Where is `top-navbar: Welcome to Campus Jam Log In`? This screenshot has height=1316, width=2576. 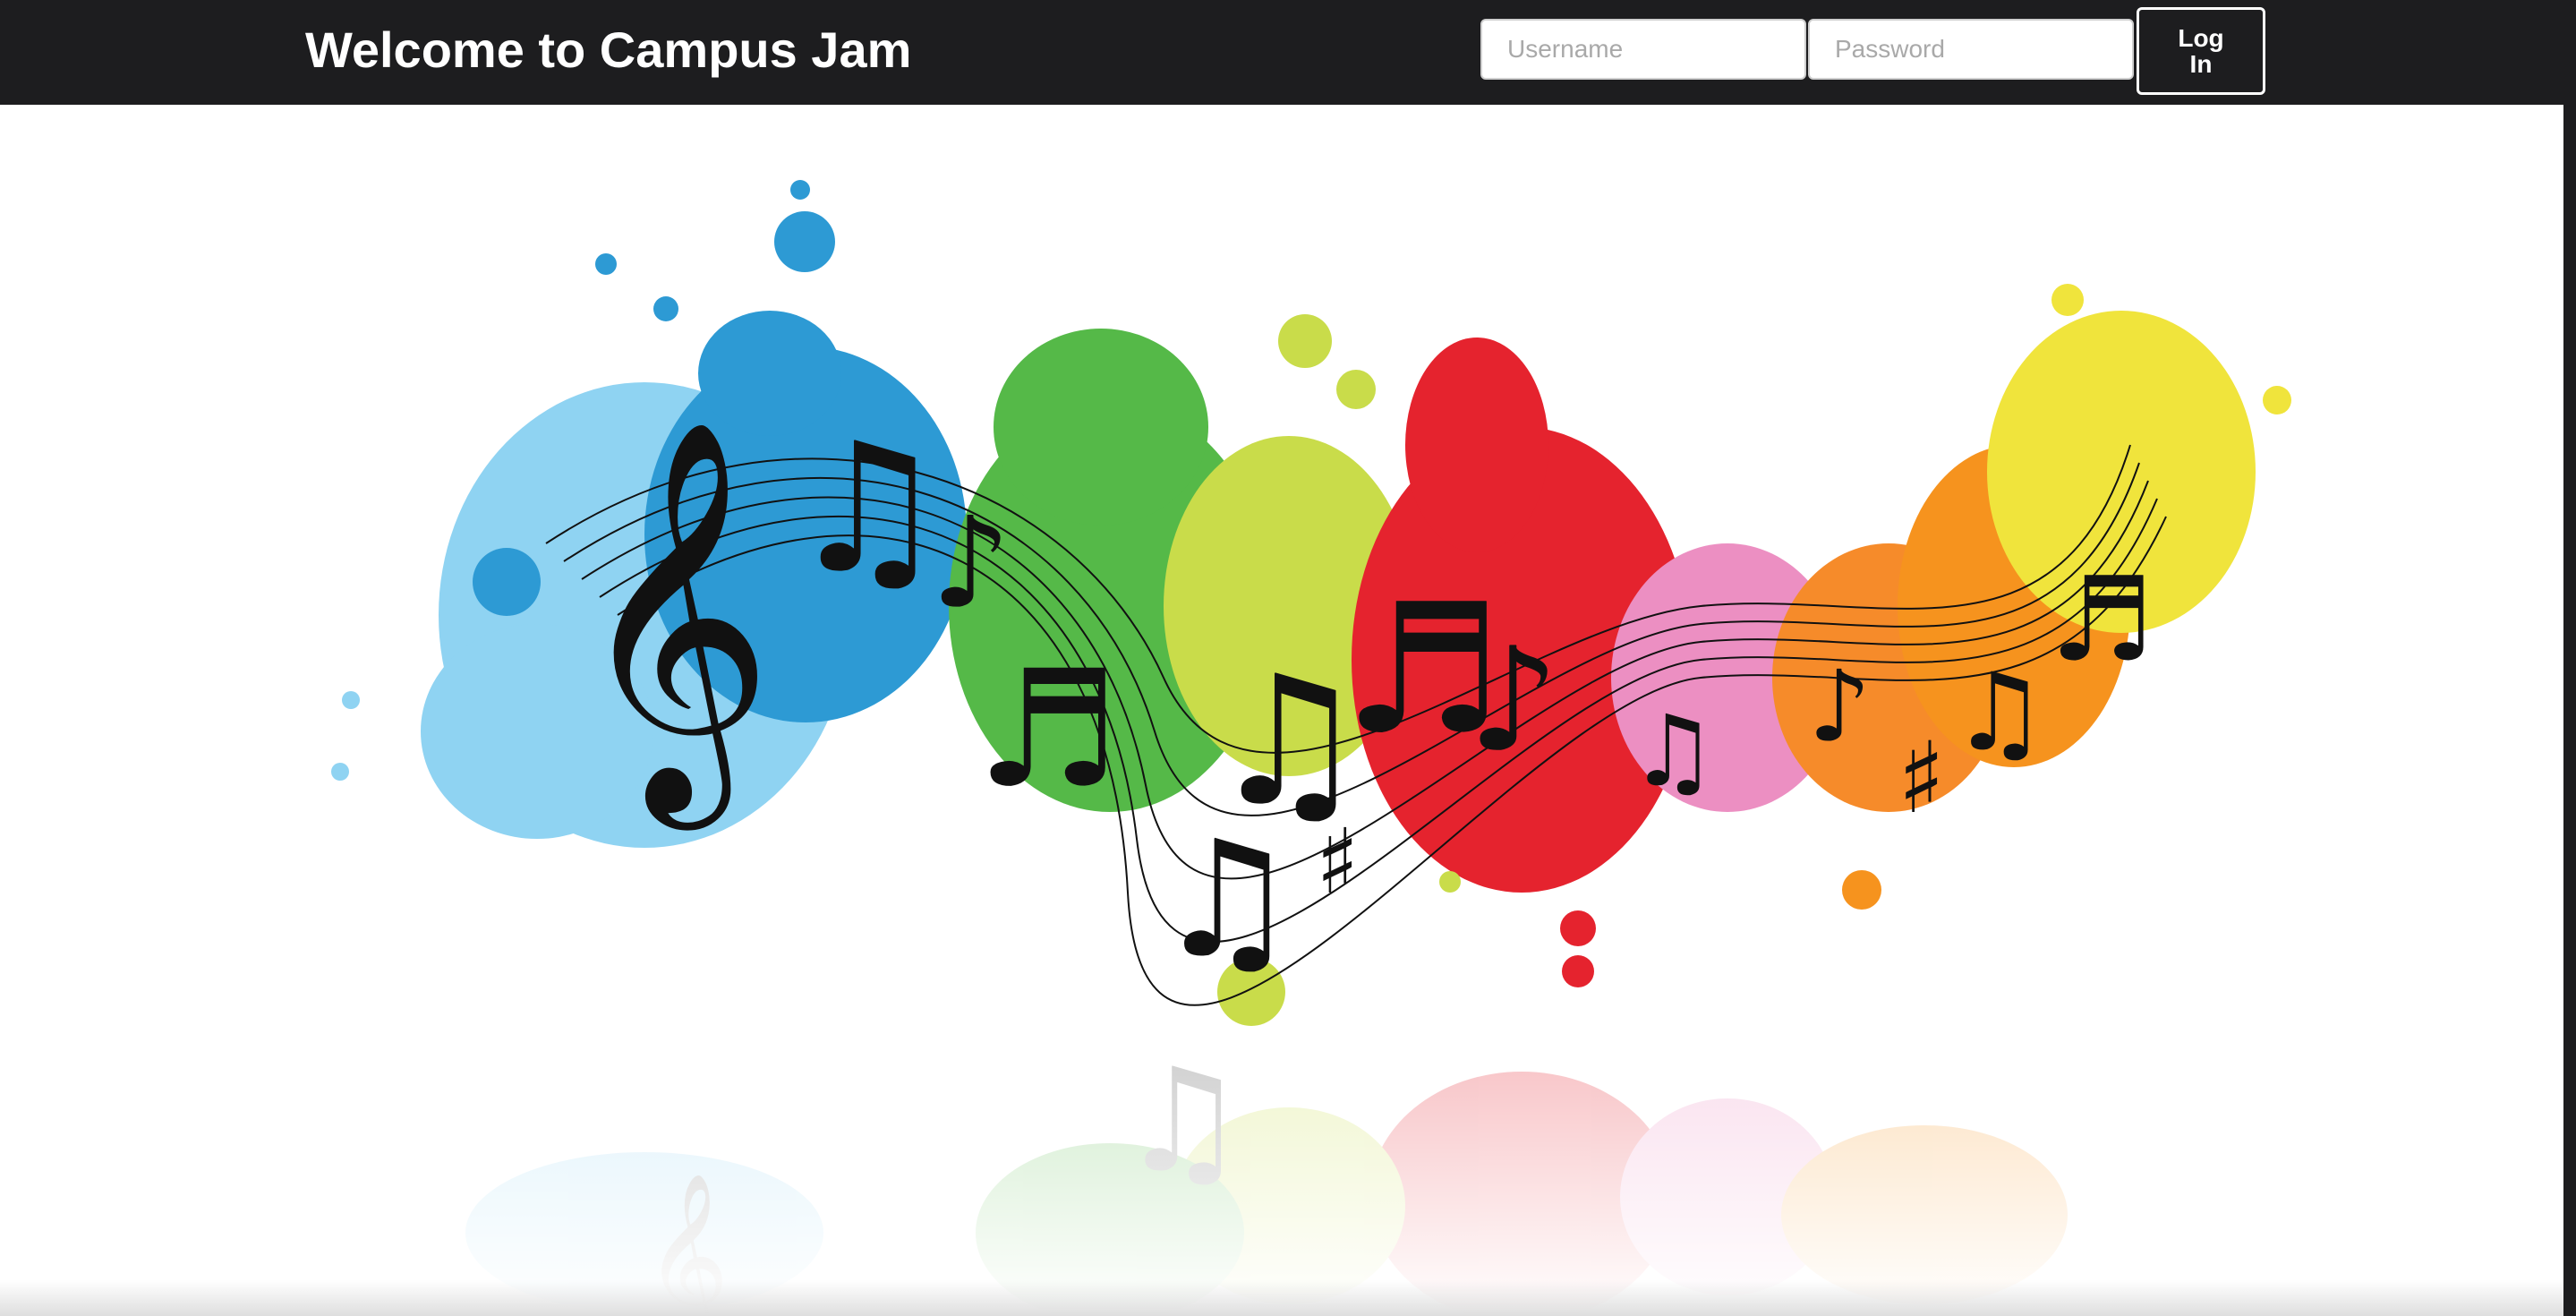
top-navbar: Welcome to Campus Jam Log In is located at coordinates (1288, 52).